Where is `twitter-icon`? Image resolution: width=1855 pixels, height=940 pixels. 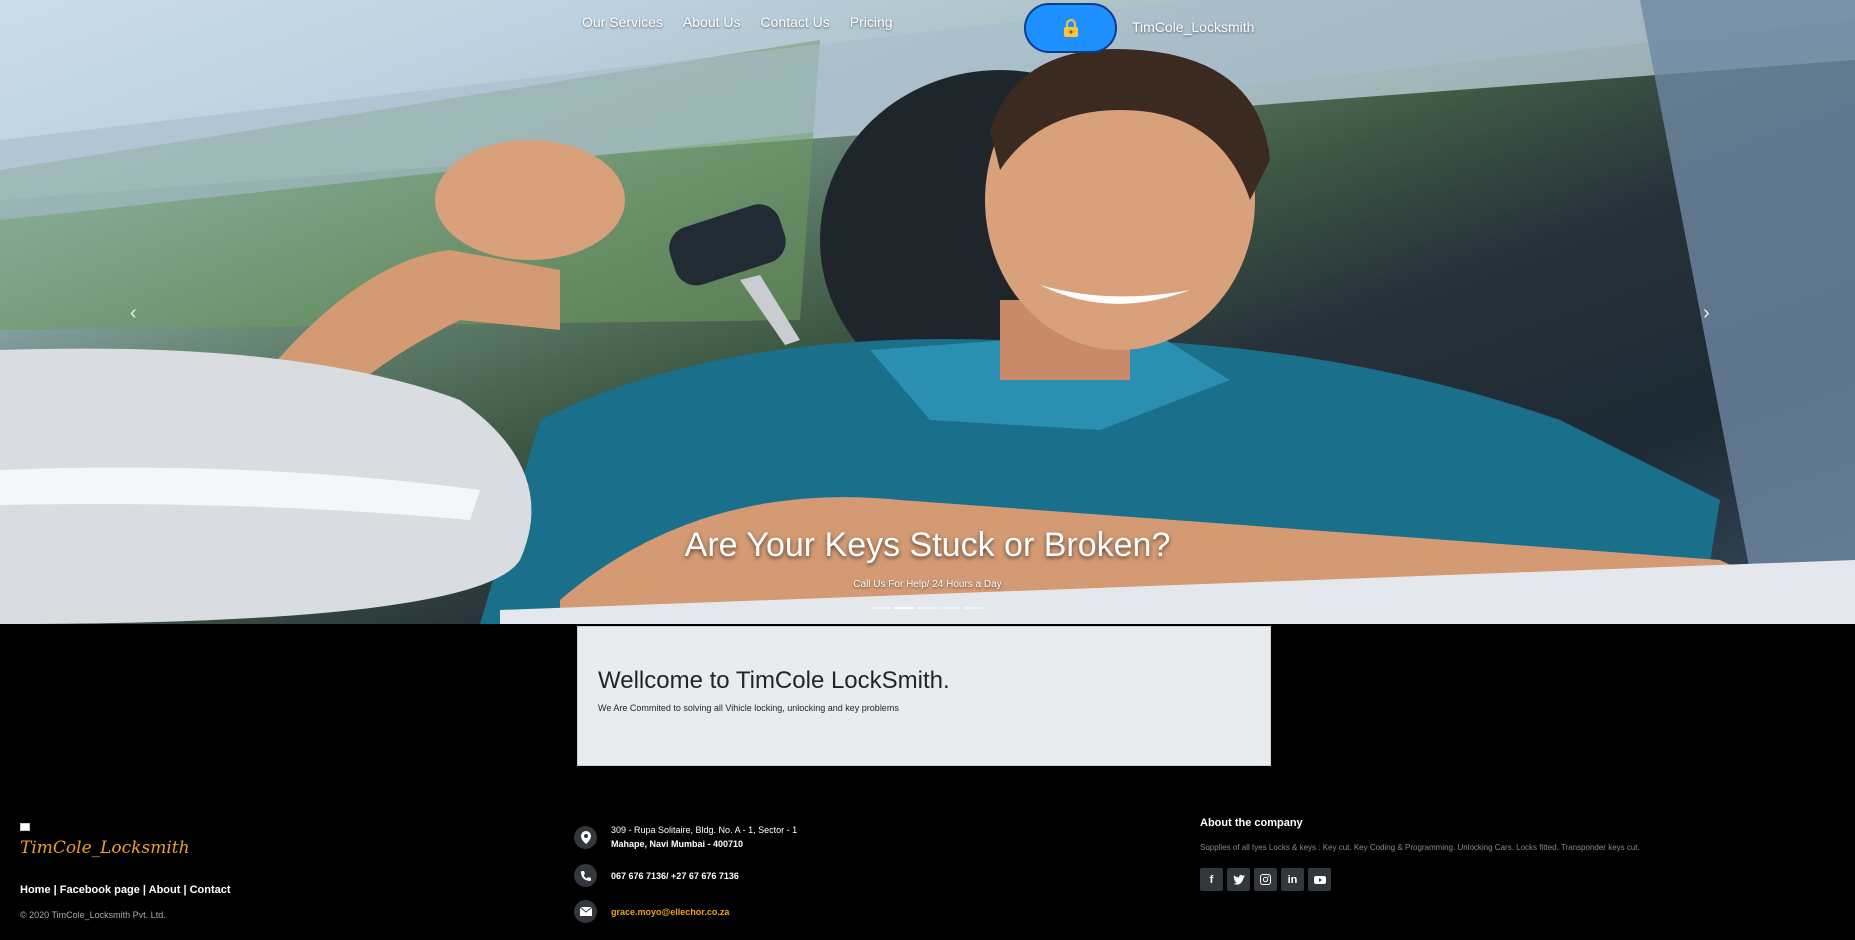 twitter-icon is located at coordinates (1238, 879).